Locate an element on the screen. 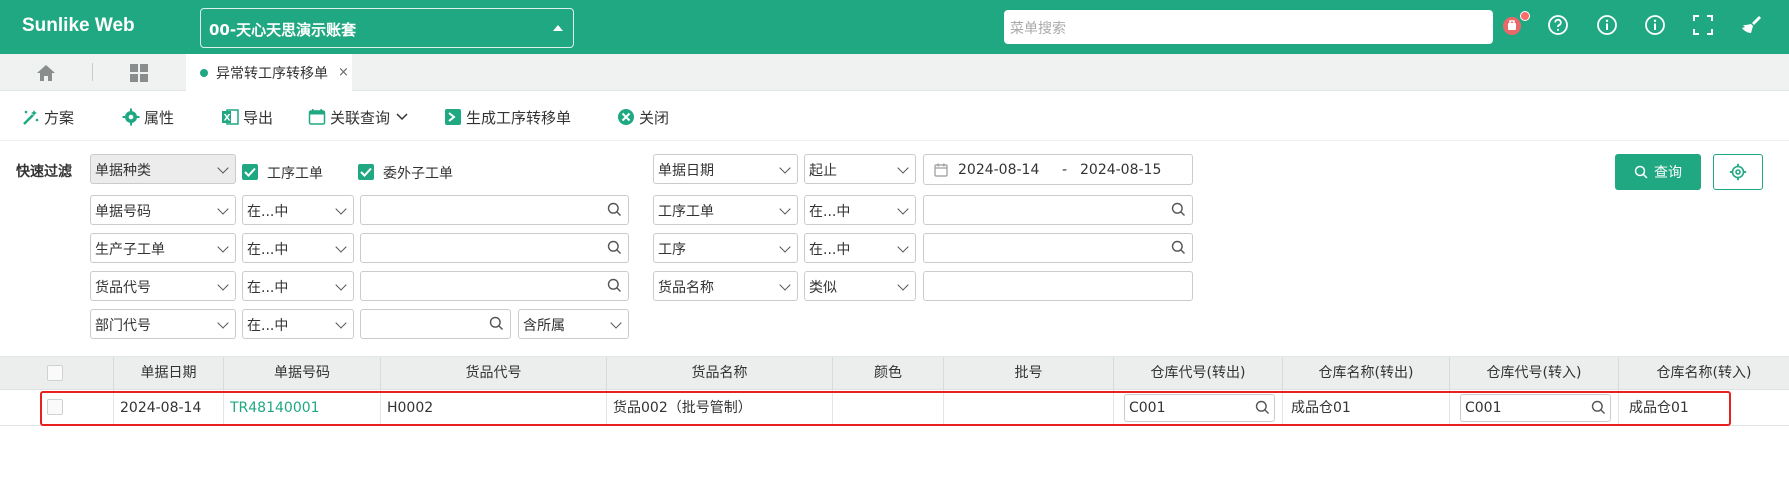 Image resolution: width=1789 pixels, height=479 pixels. wh-out-code-input: C001 is located at coordinates (1199, 408).